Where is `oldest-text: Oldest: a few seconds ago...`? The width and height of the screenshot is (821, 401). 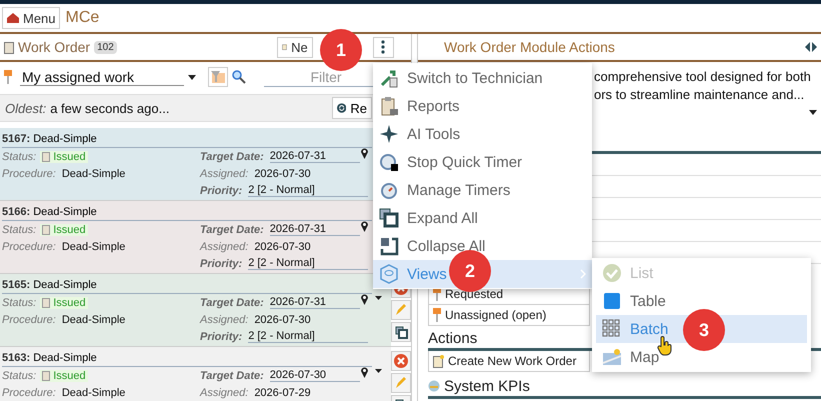
oldest-text: Oldest: a few seconds ago... is located at coordinates (87, 108).